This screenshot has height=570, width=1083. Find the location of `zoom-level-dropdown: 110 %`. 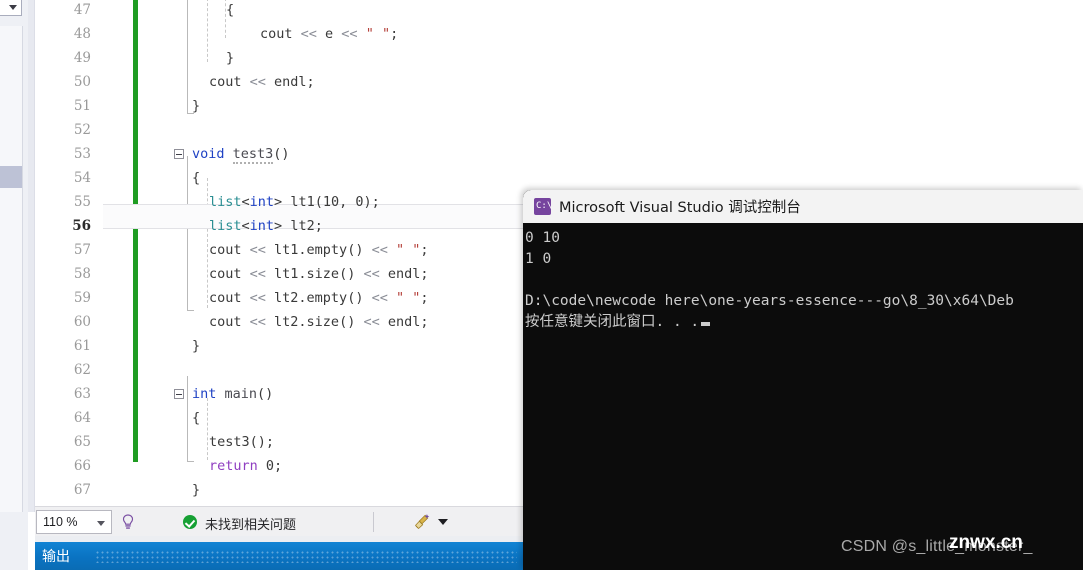

zoom-level-dropdown: 110 % is located at coordinates (74, 522).